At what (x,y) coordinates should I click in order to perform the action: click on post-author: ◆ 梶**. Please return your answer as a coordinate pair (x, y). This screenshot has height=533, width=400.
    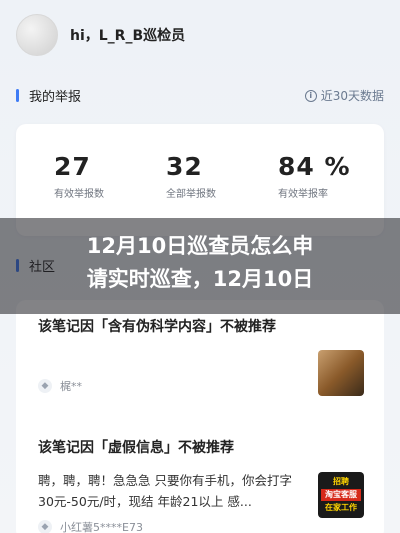
    Looking at the image, I should click on (60, 386).